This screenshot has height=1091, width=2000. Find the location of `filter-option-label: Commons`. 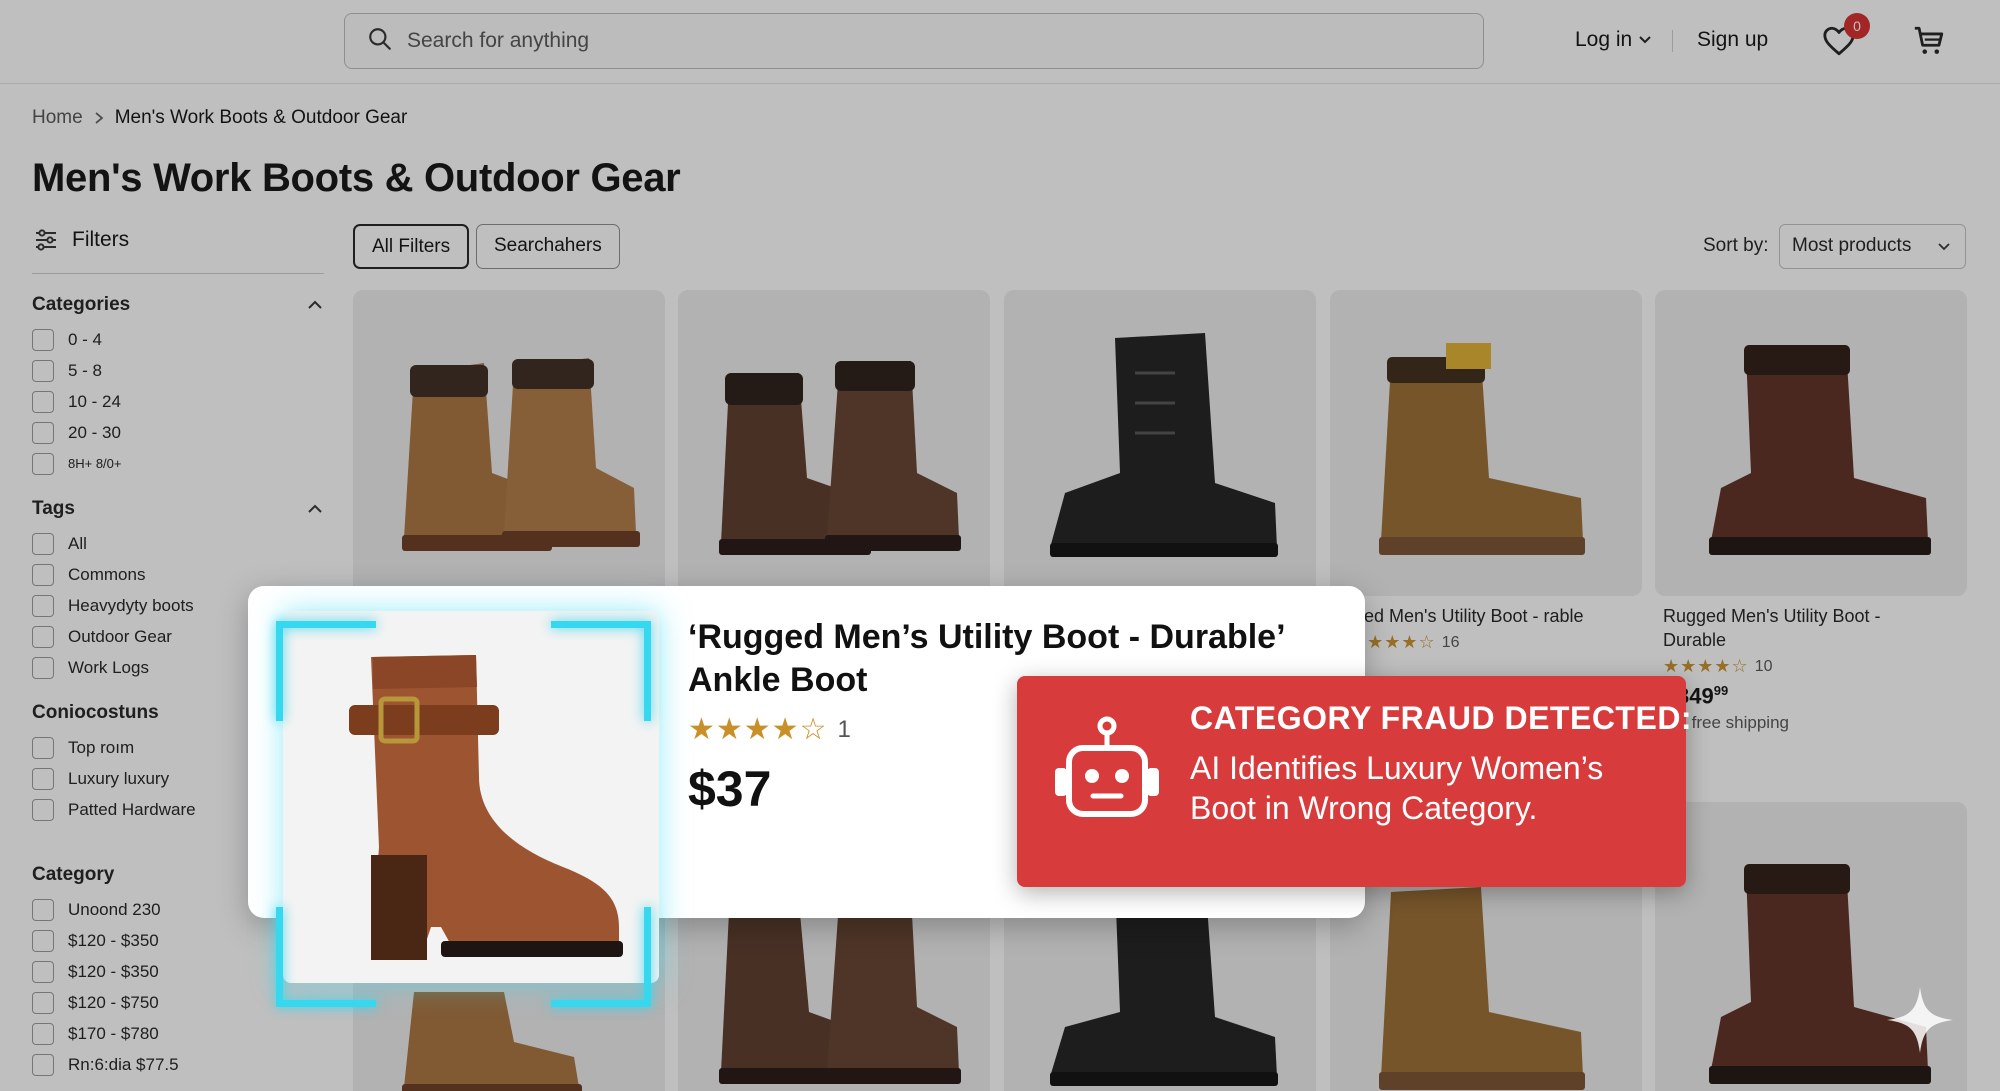

filter-option-label: Commons is located at coordinates (107, 574).